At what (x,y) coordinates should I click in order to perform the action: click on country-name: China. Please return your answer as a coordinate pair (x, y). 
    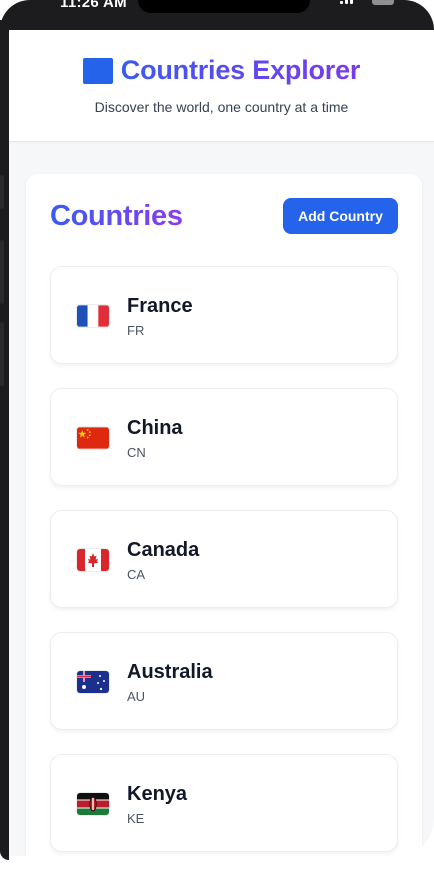
    Looking at the image, I should click on (155, 428).